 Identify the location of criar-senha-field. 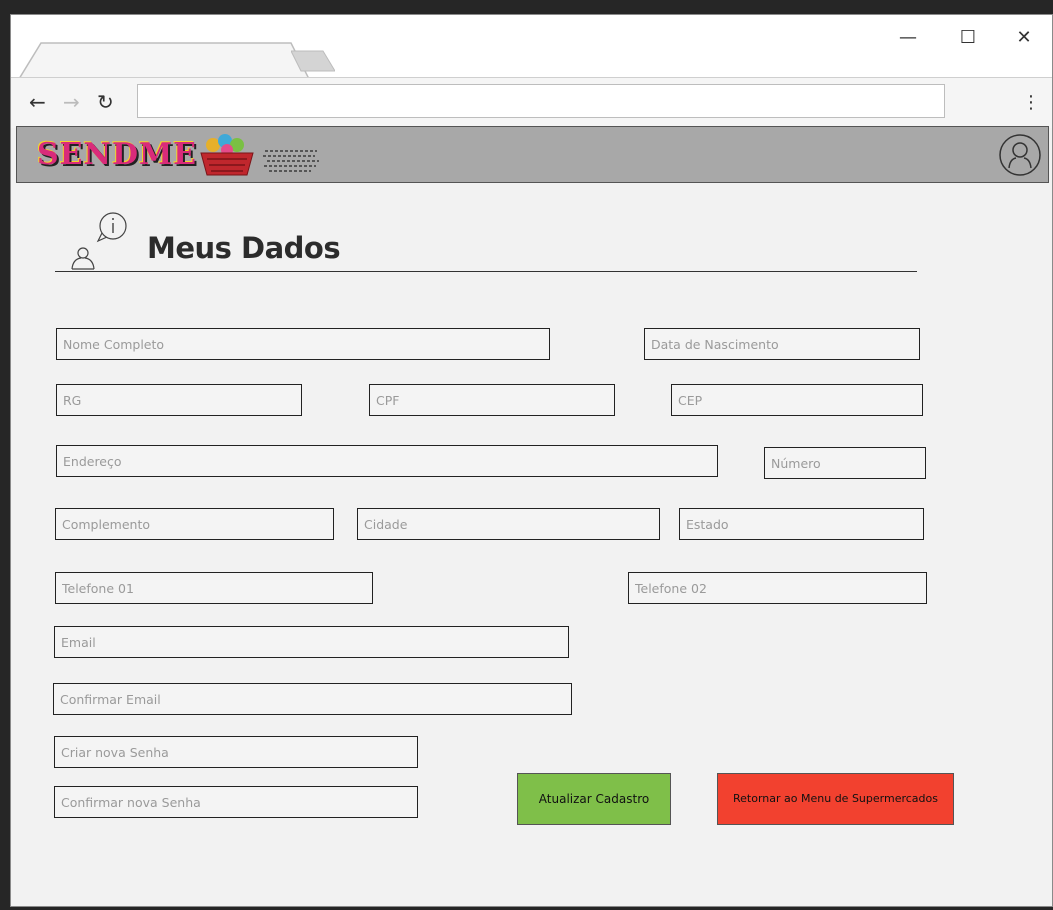
(236, 752).